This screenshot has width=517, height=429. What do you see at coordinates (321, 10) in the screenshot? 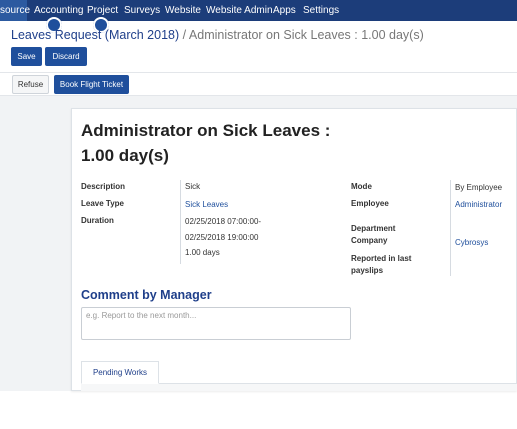
I see `nav-item-settings: Settings` at bounding box center [321, 10].